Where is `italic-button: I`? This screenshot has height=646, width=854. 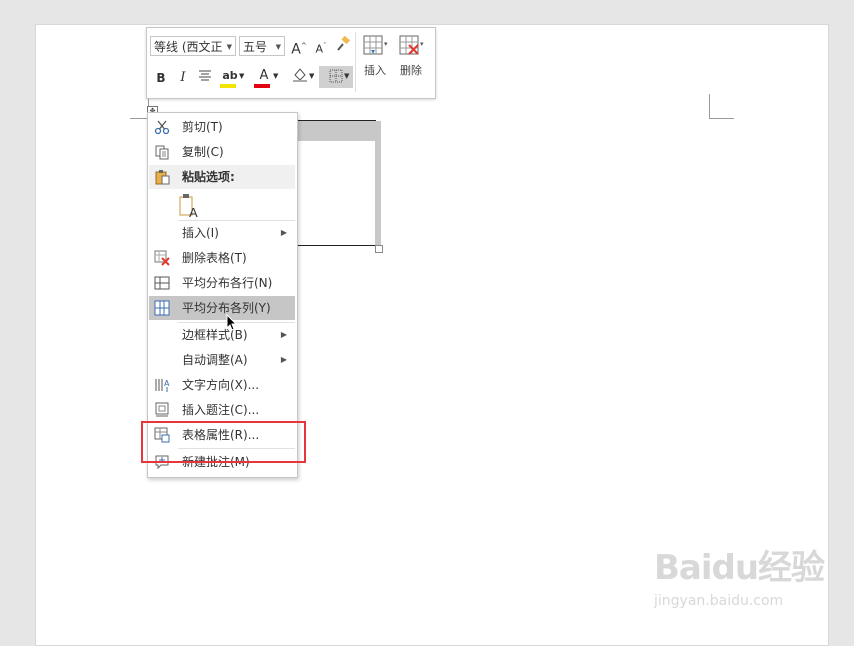
italic-button: I is located at coordinates (183, 78).